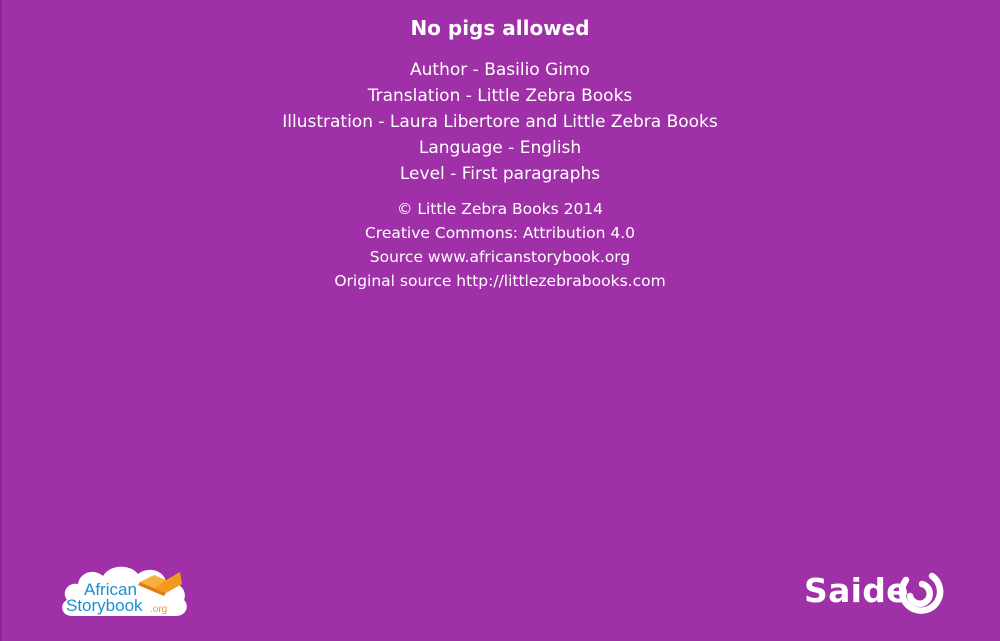  Describe the element at coordinates (500, 209) in the screenshot. I see `copyright-line: © Little Zebra Books 2014` at that location.